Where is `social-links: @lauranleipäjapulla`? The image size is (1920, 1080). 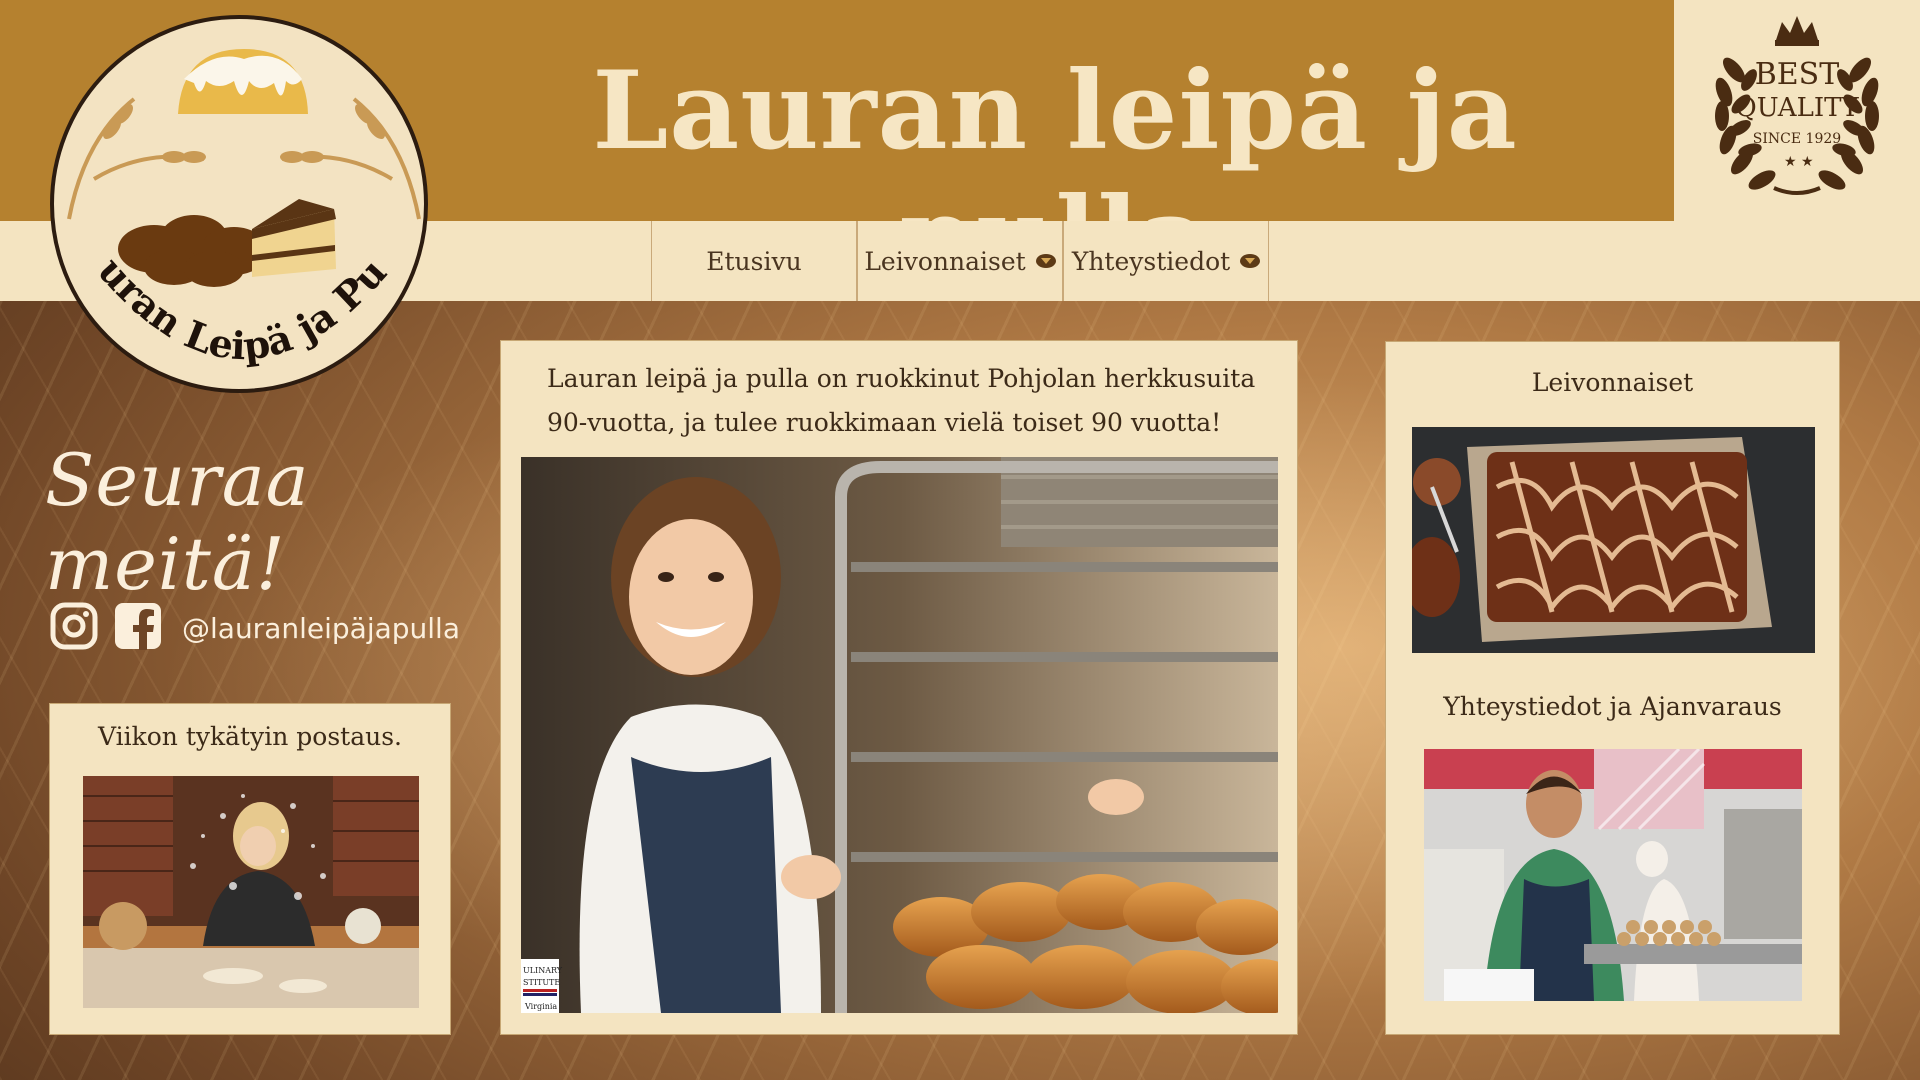 social-links: @lauranleipäjapulla is located at coordinates (255, 628).